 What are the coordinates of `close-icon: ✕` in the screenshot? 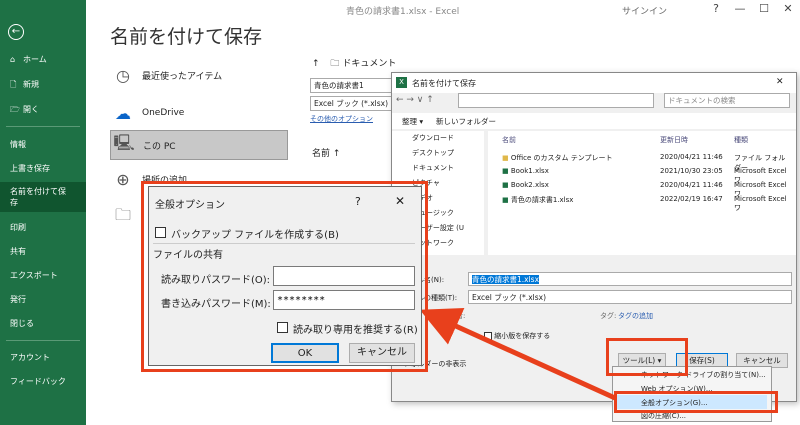 It's located at (400, 201).